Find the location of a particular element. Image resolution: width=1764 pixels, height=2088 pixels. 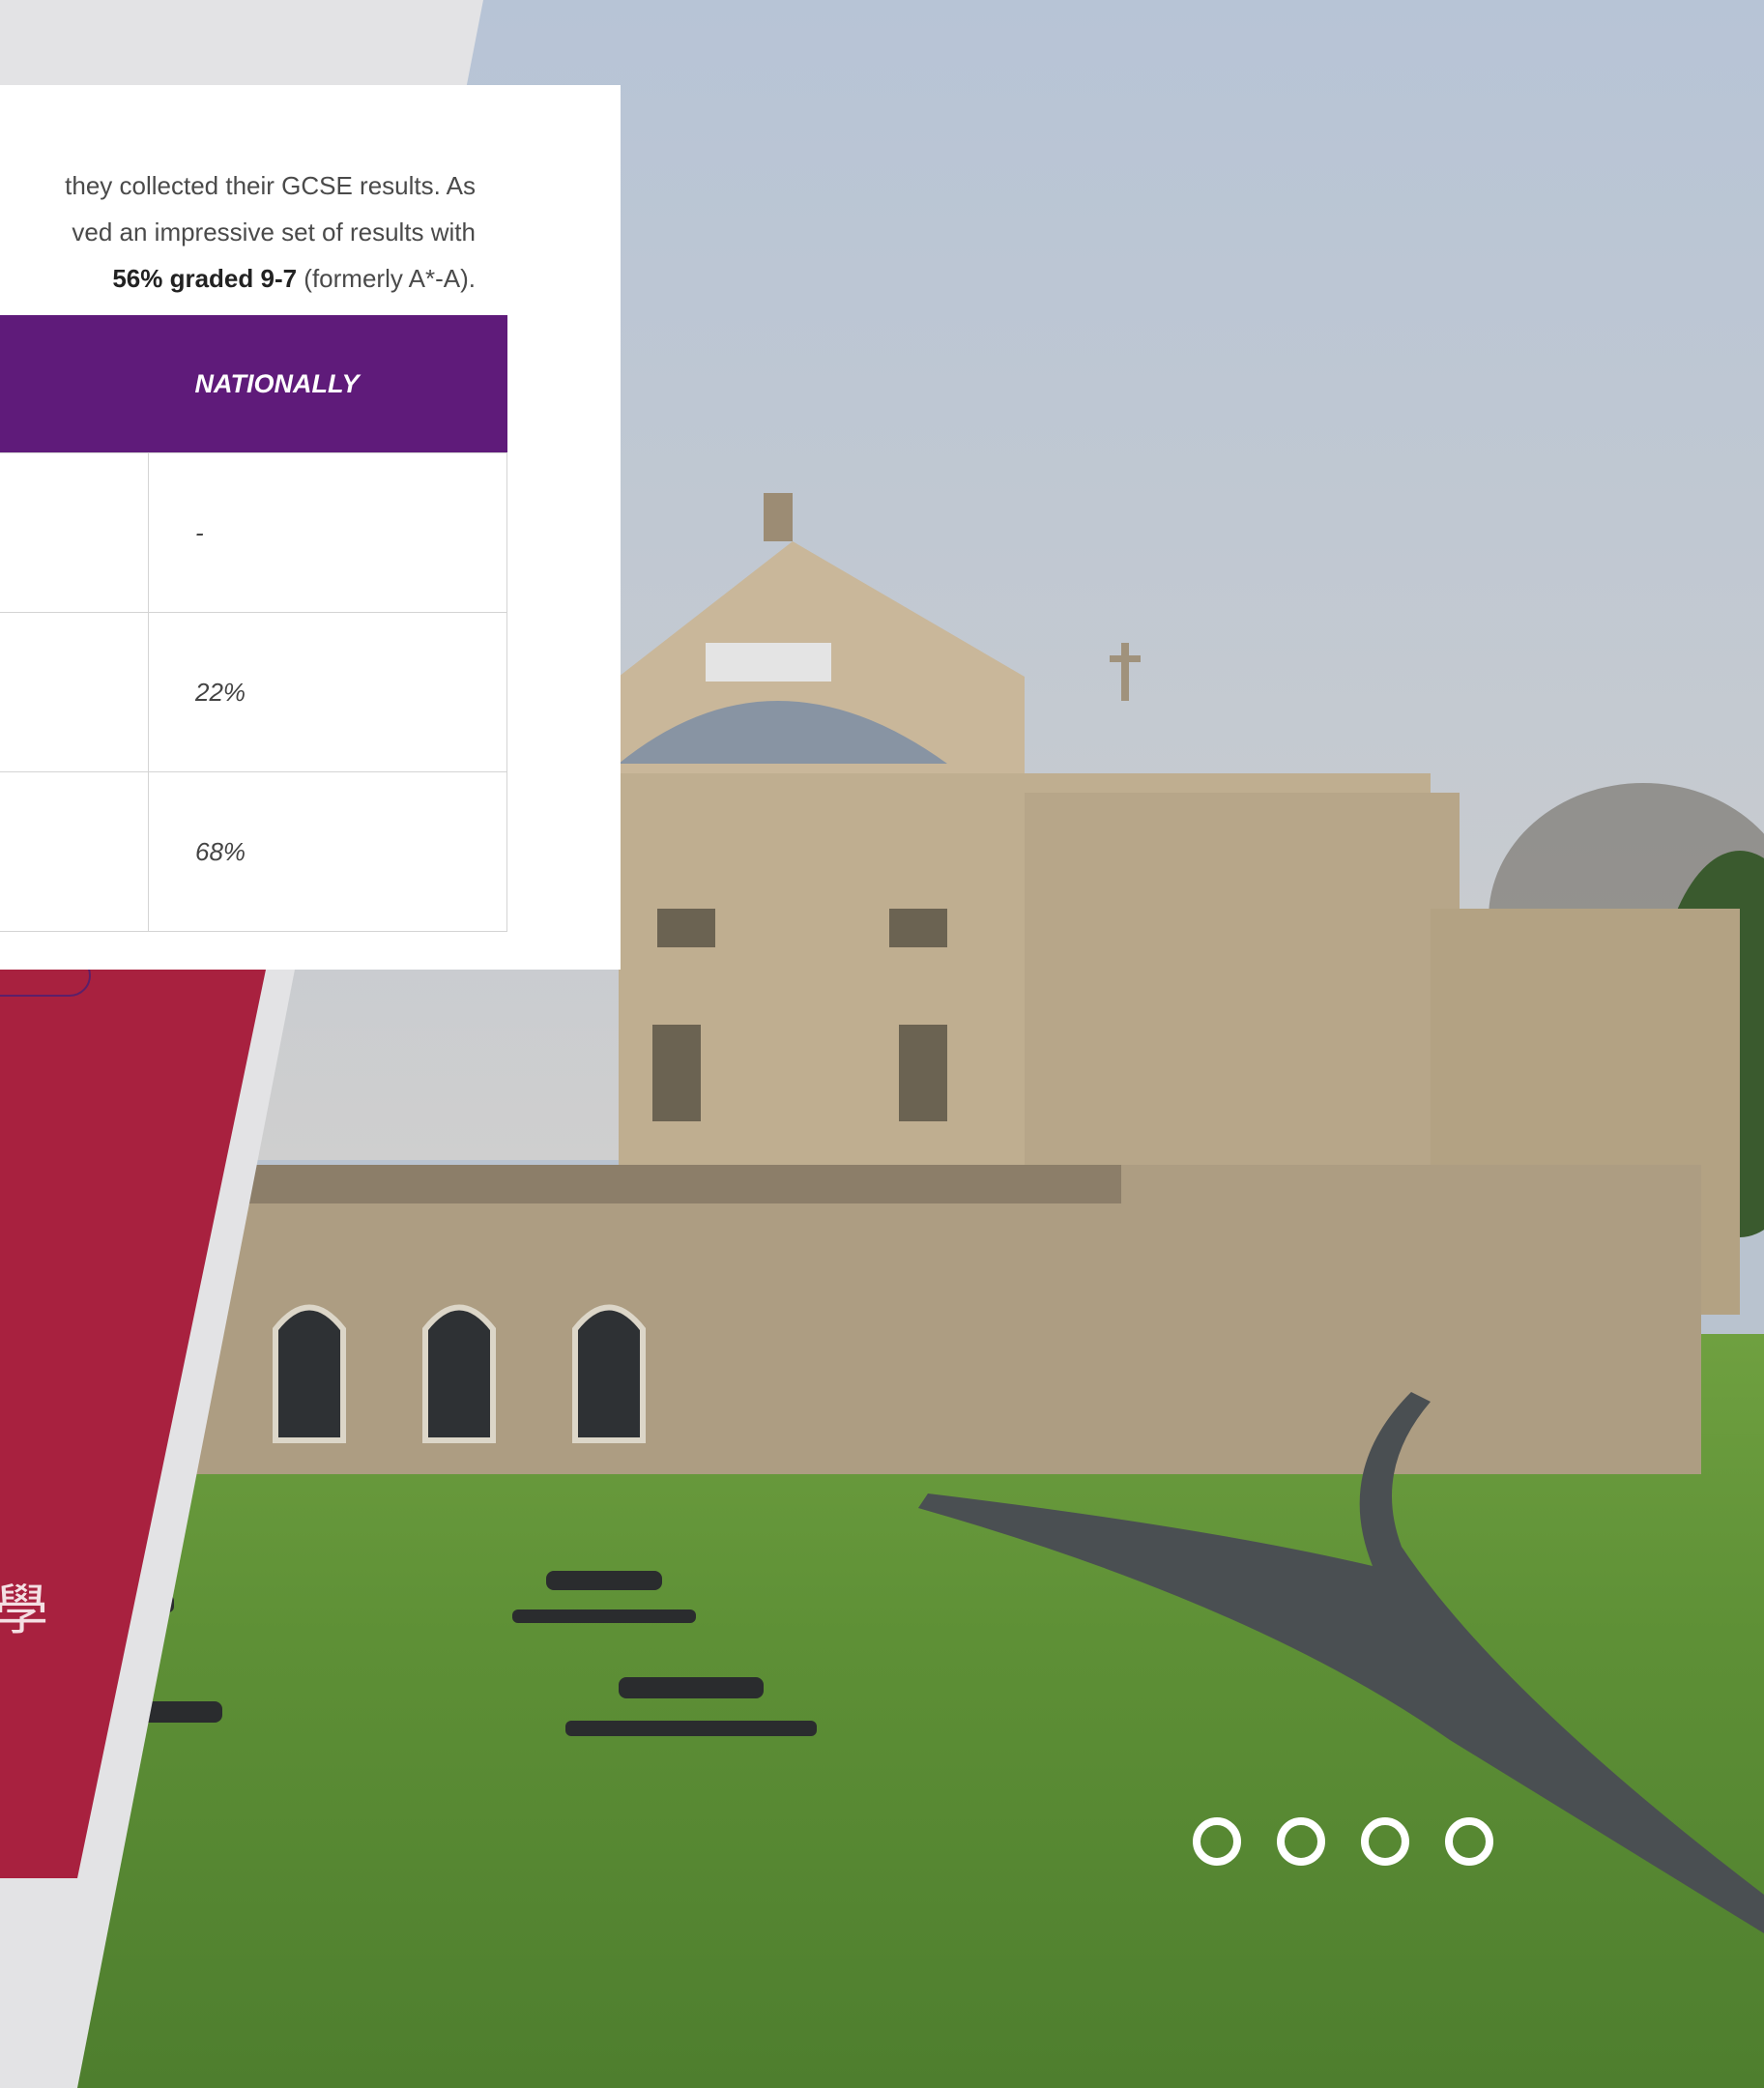

table-header-row: NATIONALLY is located at coordinates (253, 384).